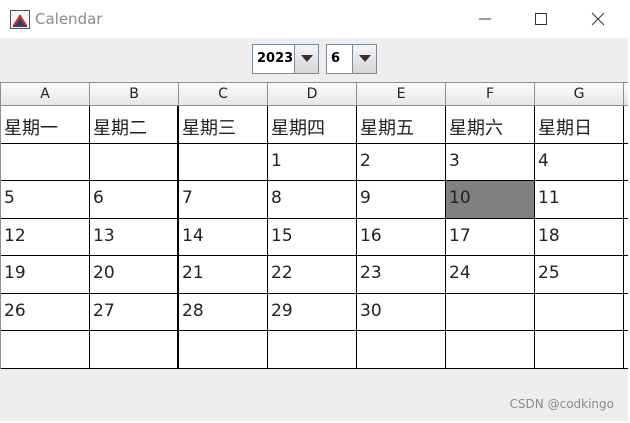 The height and width of the screenshot is (423, 630). What do you see at coordinates (401, 311) in the screenshot?
I see `day-cell: 30` at bounding box center [401, 311].